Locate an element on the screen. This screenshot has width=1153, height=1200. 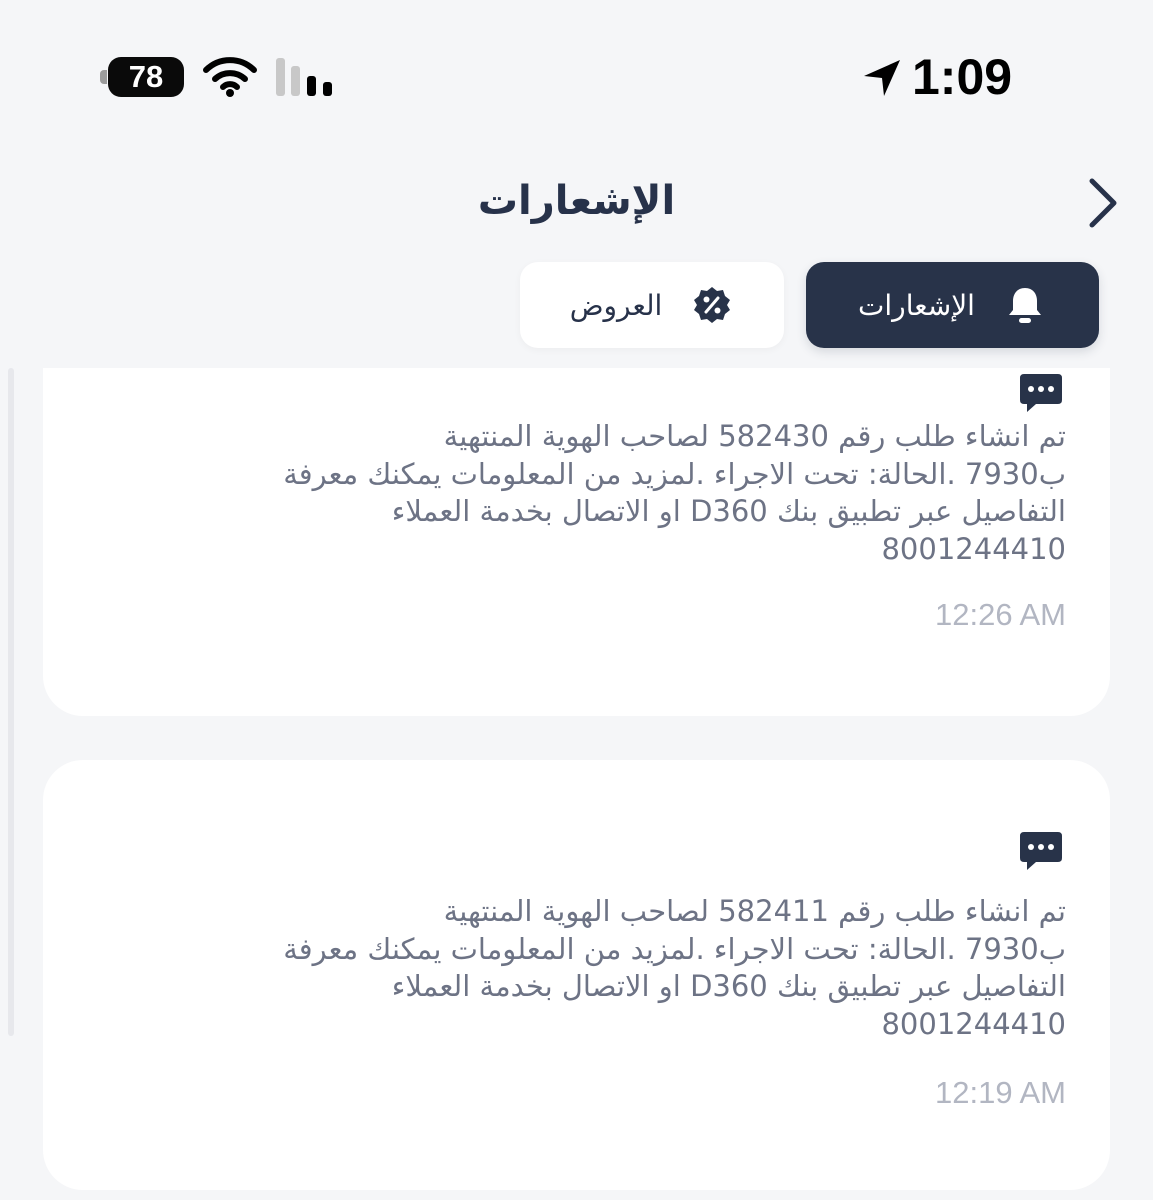
scrollbar is located at coordinates (11, 702).